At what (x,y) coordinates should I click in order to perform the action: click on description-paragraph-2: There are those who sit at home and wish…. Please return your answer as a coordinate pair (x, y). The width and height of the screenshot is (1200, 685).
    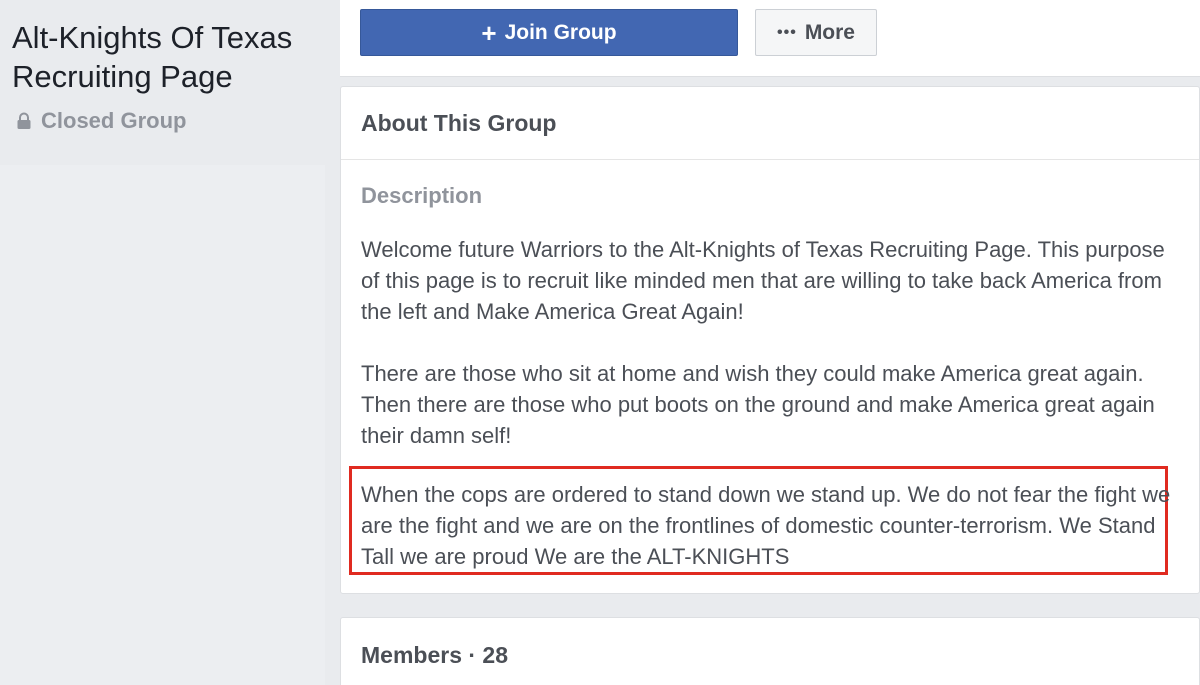
    Looking at the image, I should click on (758, 404).